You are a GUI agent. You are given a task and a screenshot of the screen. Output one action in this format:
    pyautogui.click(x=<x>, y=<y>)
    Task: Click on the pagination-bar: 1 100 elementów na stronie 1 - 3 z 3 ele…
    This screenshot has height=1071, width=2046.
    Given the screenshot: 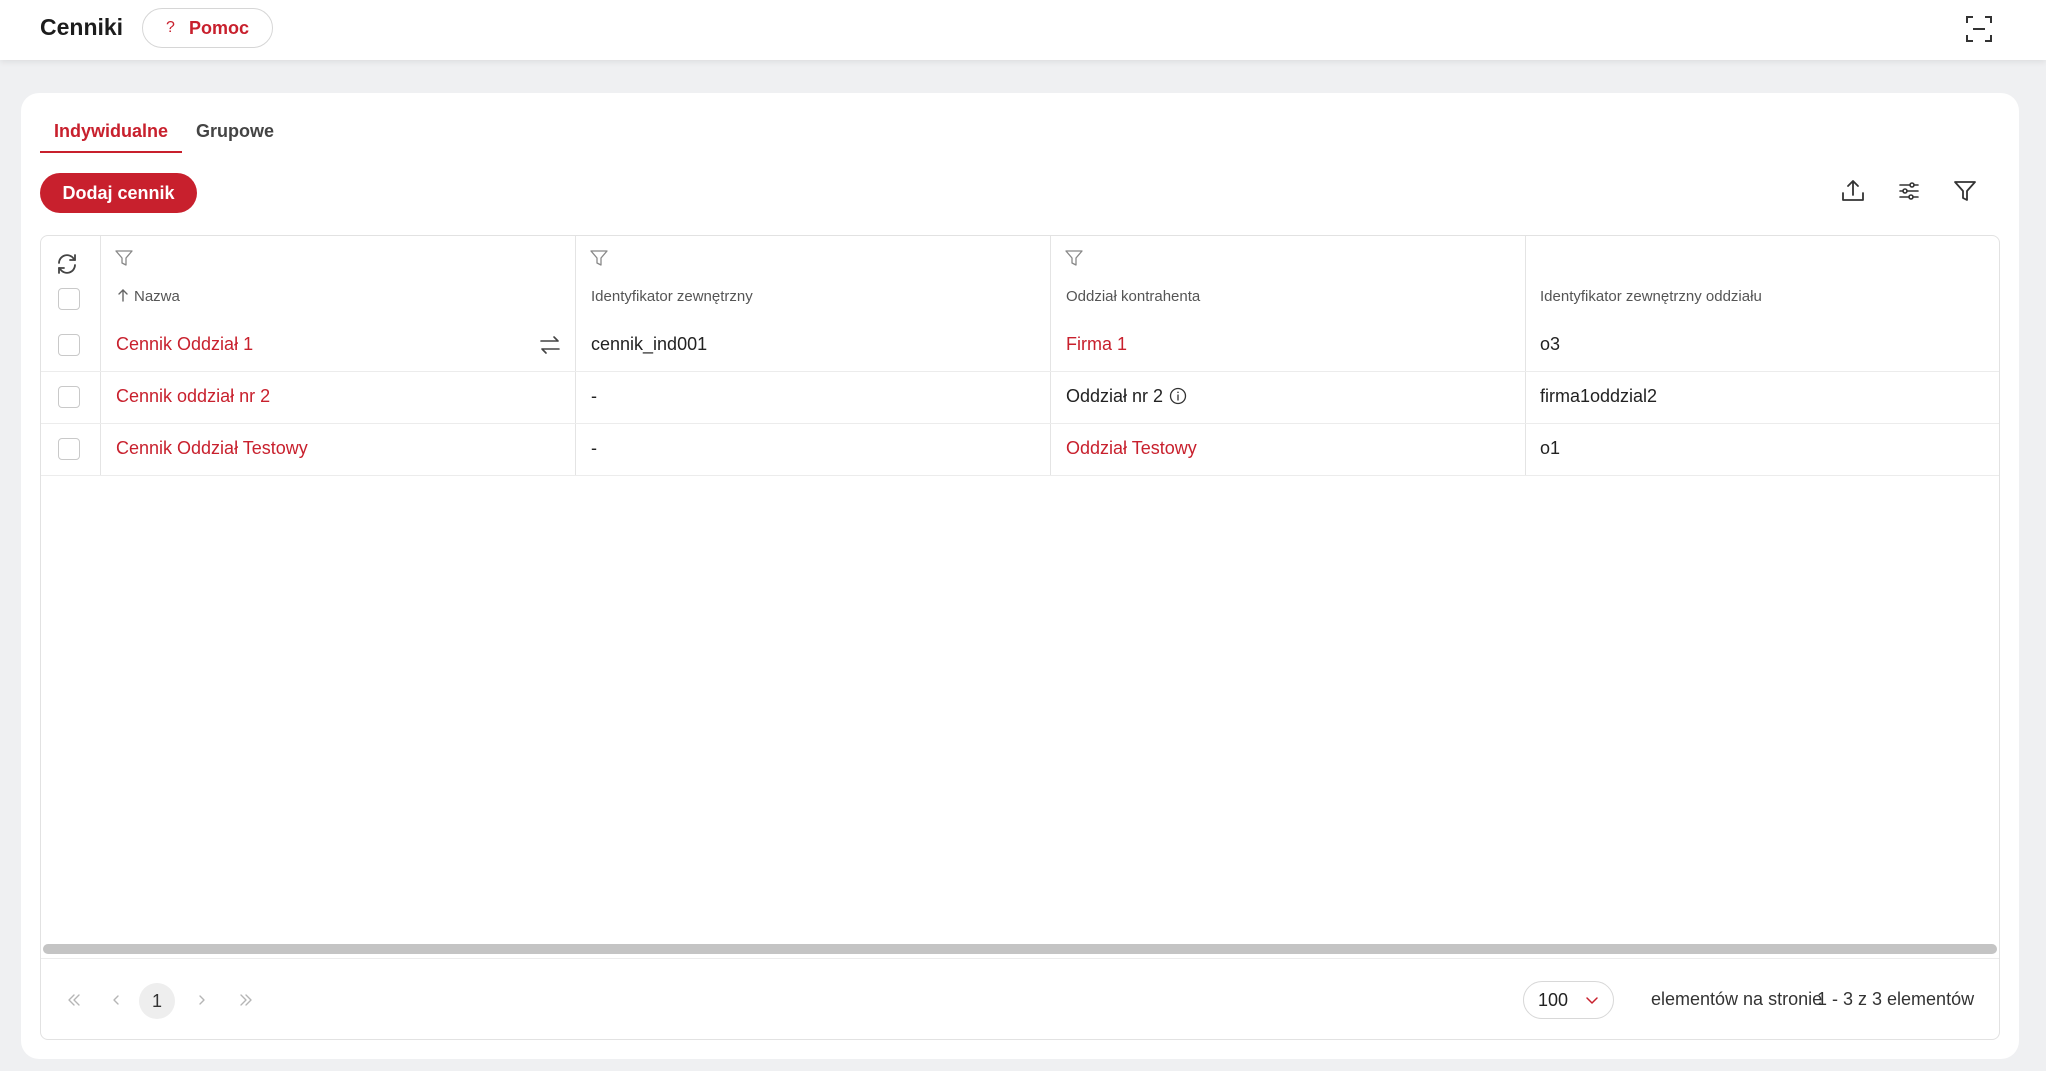 What is the action you would take?
    pyautogui.click(x=1020, y=998)
    